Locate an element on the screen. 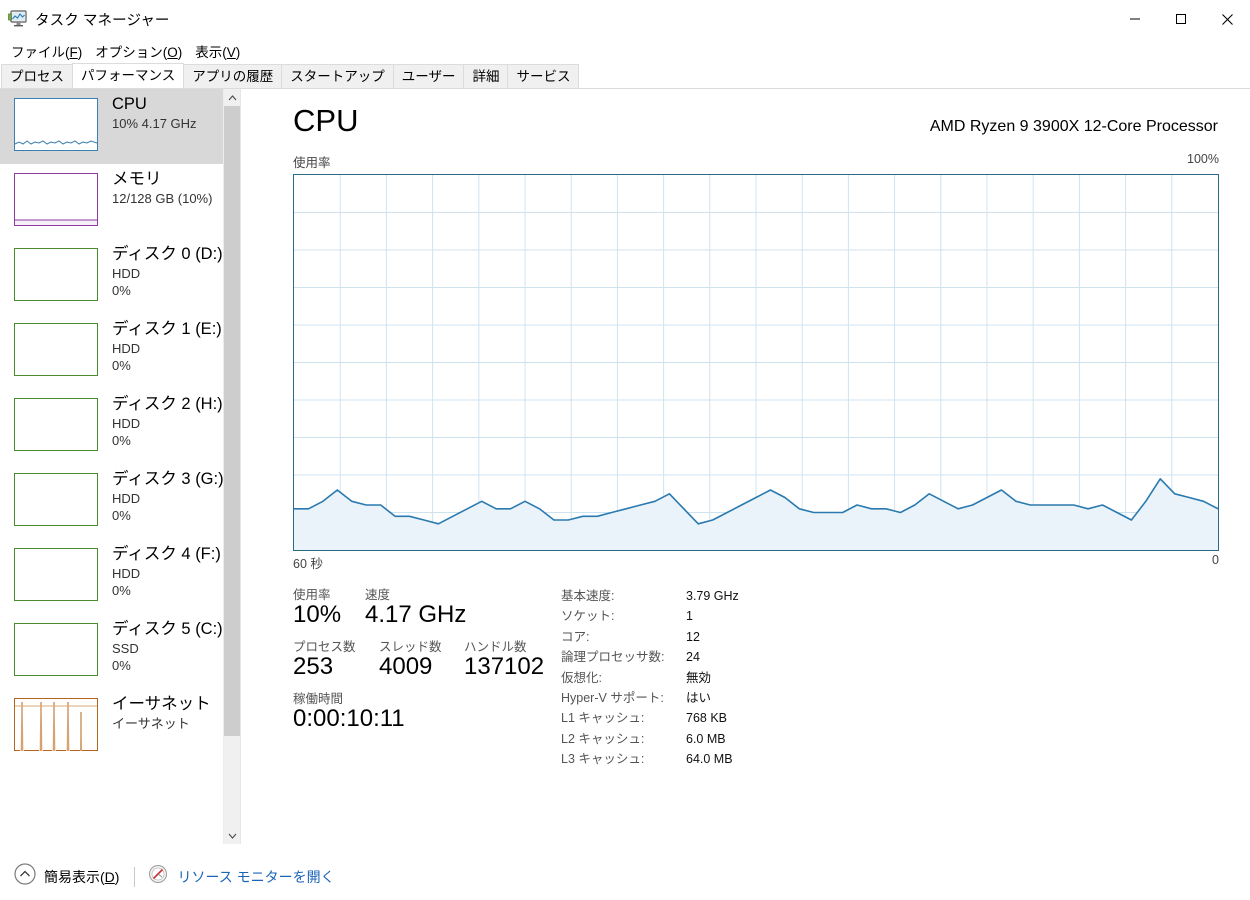 This screenshot has width=1250, height=900. detail-row-l2-cache: L2 キャッシュ: 6.0 MB is located at coordinates (905, 739).